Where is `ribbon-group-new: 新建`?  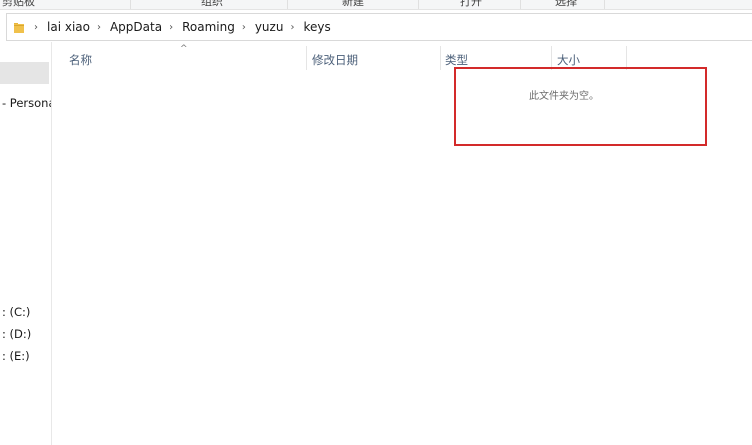 ribbon-group-new: 新建 is located at coordinates (353, 4).